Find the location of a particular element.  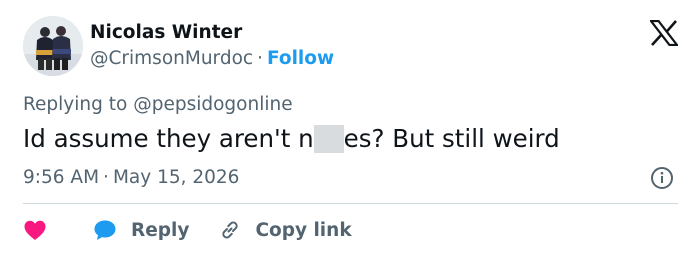

avatar is located at coordinates (53, 46).